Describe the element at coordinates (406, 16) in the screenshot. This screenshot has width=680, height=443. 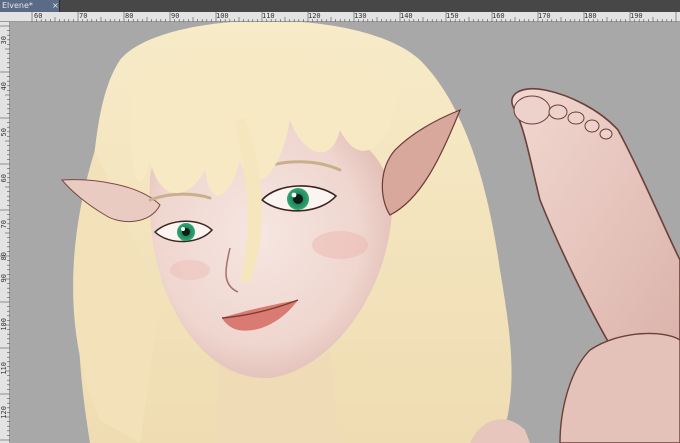
I see `ruler-tick-label: 140` at that location.